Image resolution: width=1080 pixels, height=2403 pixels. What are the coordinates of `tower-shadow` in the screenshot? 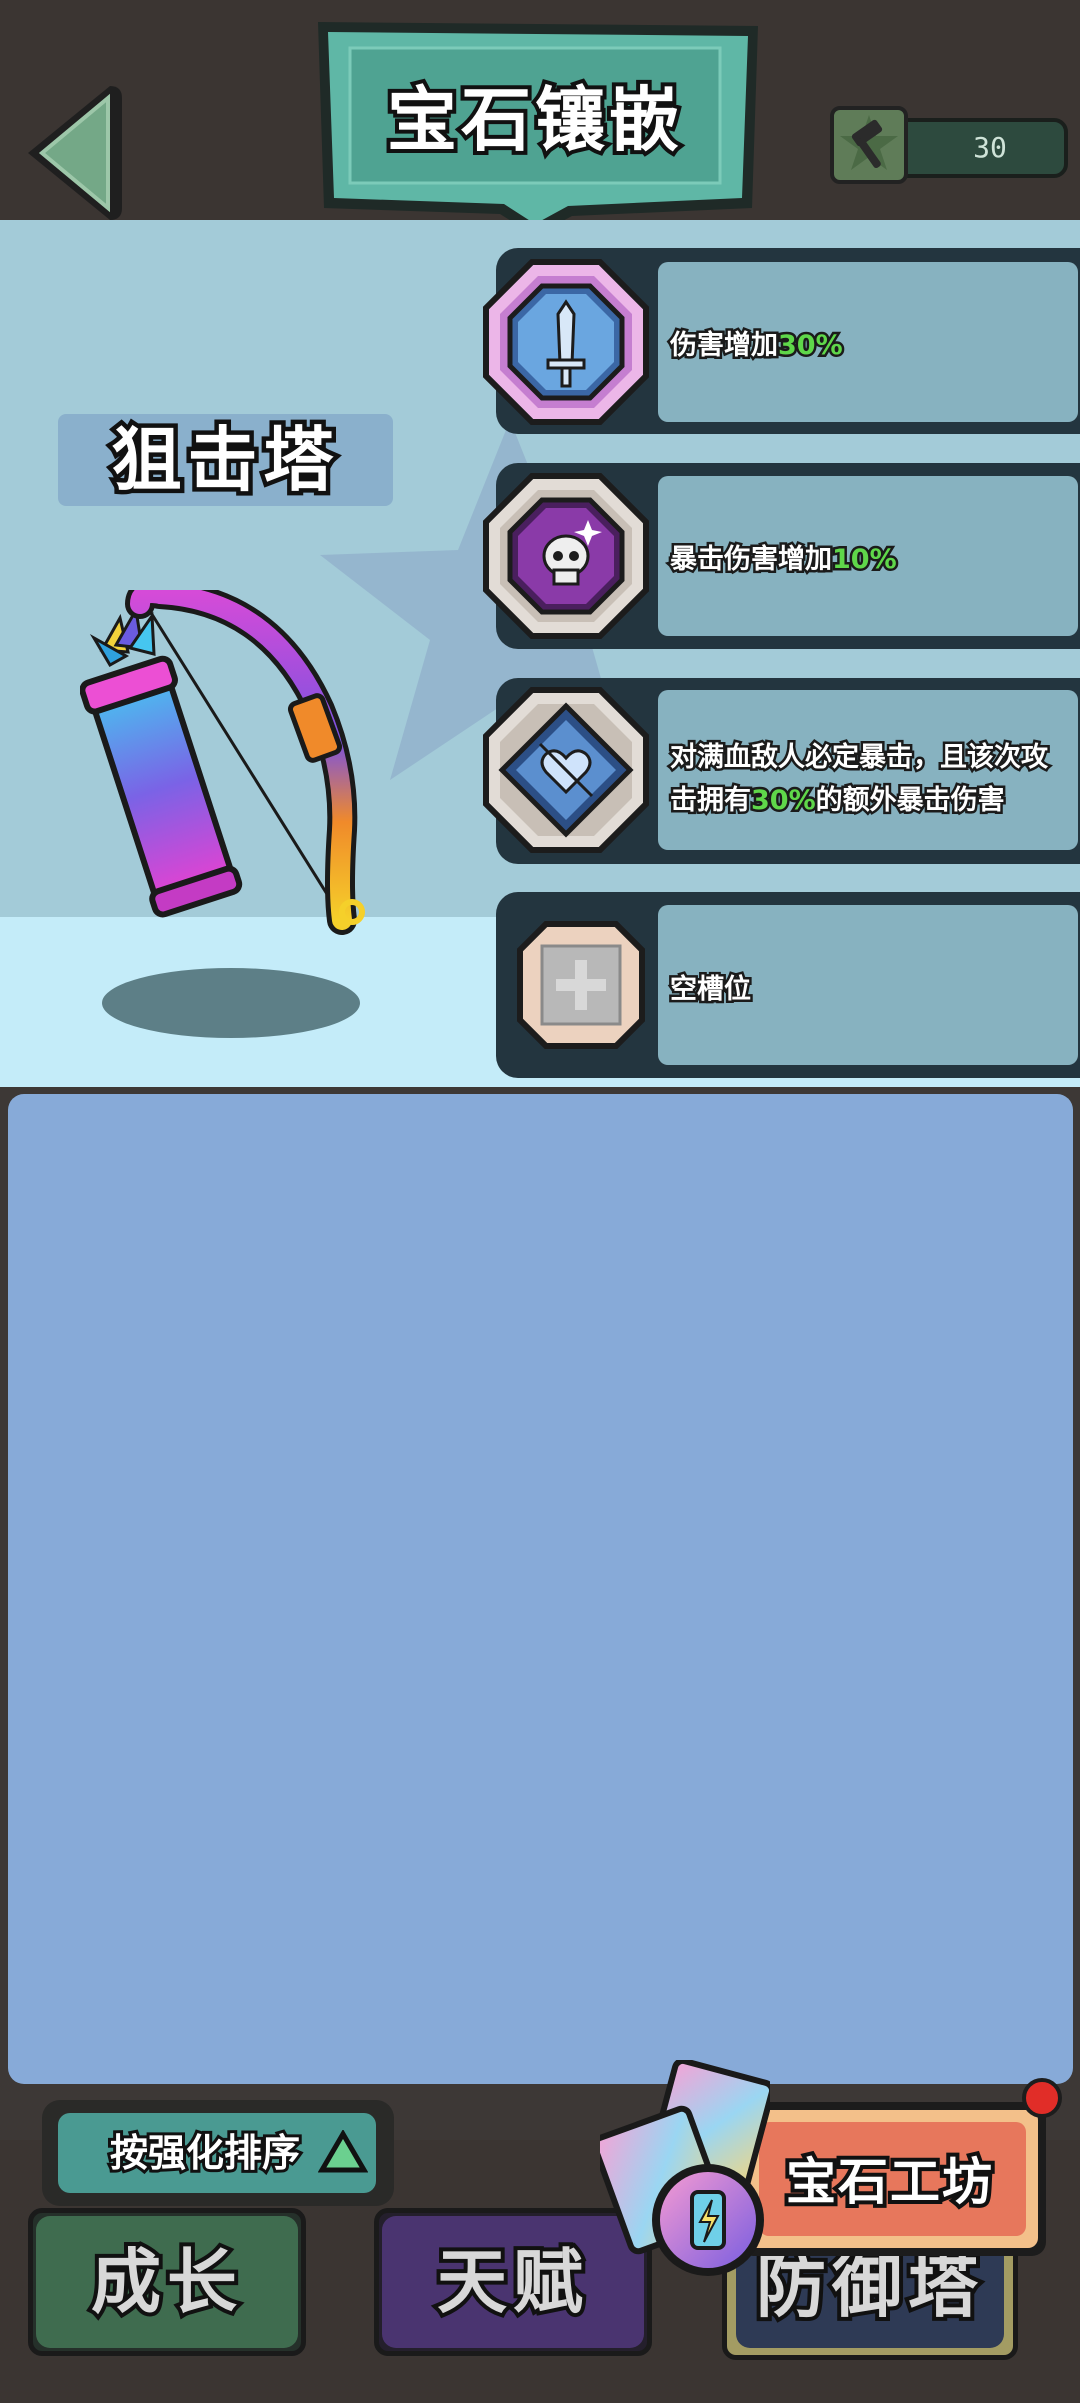 It's located at (231, 1003).